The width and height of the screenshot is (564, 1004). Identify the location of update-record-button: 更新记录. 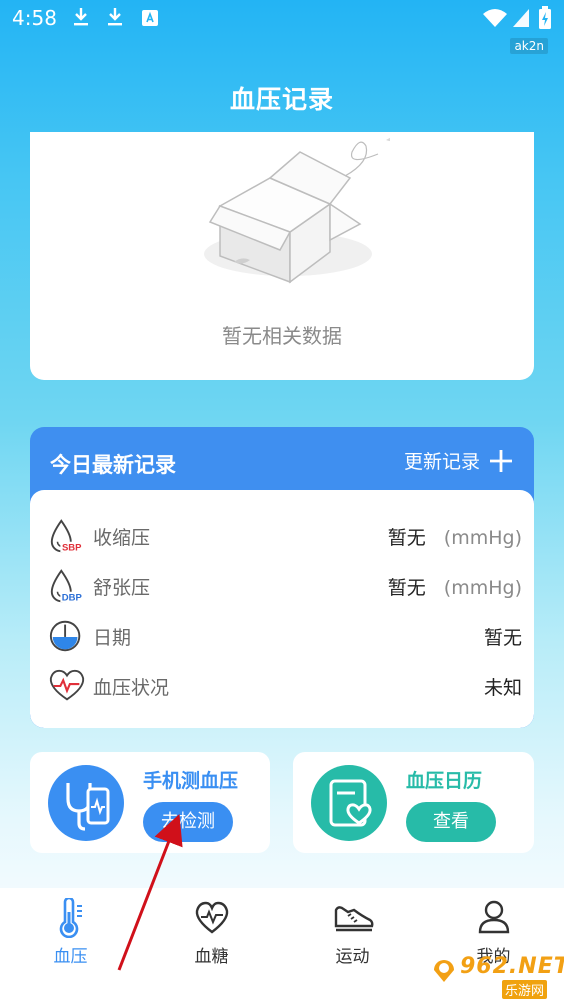
(459, 460).